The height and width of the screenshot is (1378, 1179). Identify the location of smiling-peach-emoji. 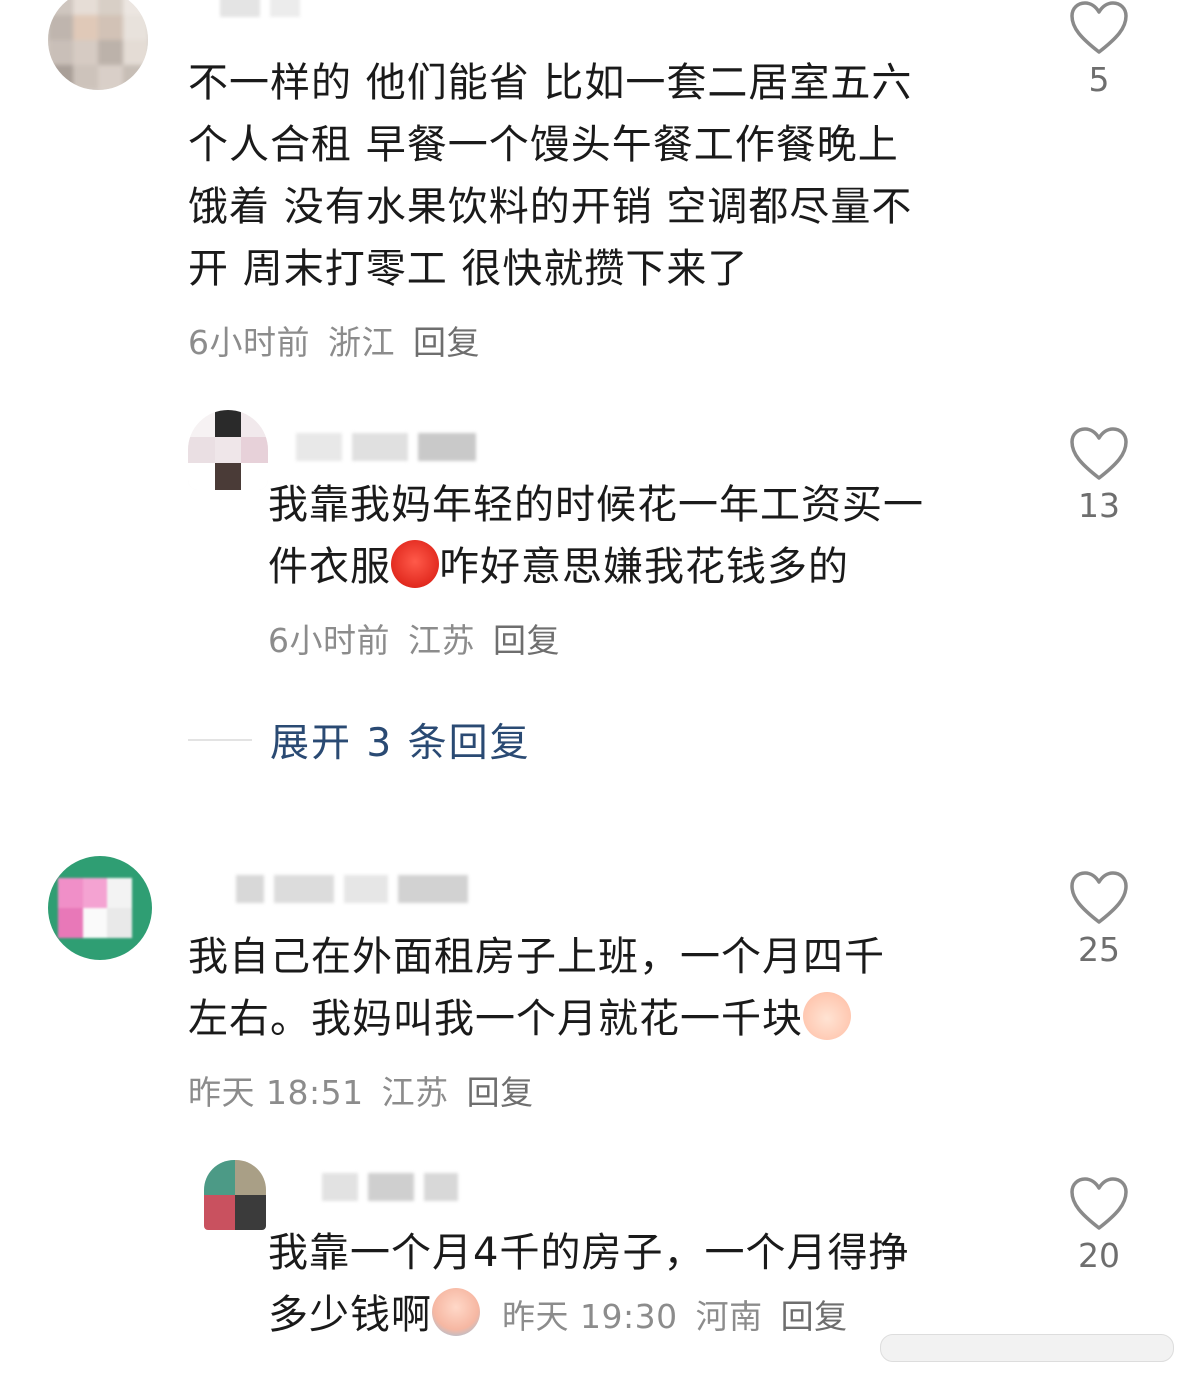
(827, 1016).